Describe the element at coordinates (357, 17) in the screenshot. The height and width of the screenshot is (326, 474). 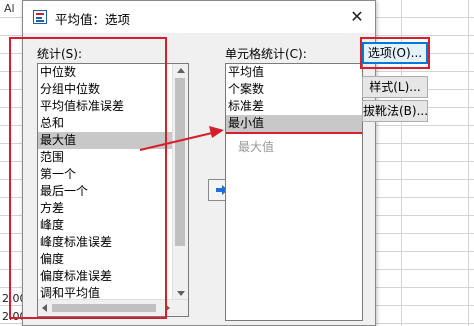
I see `close-icon: ✕` at that location.